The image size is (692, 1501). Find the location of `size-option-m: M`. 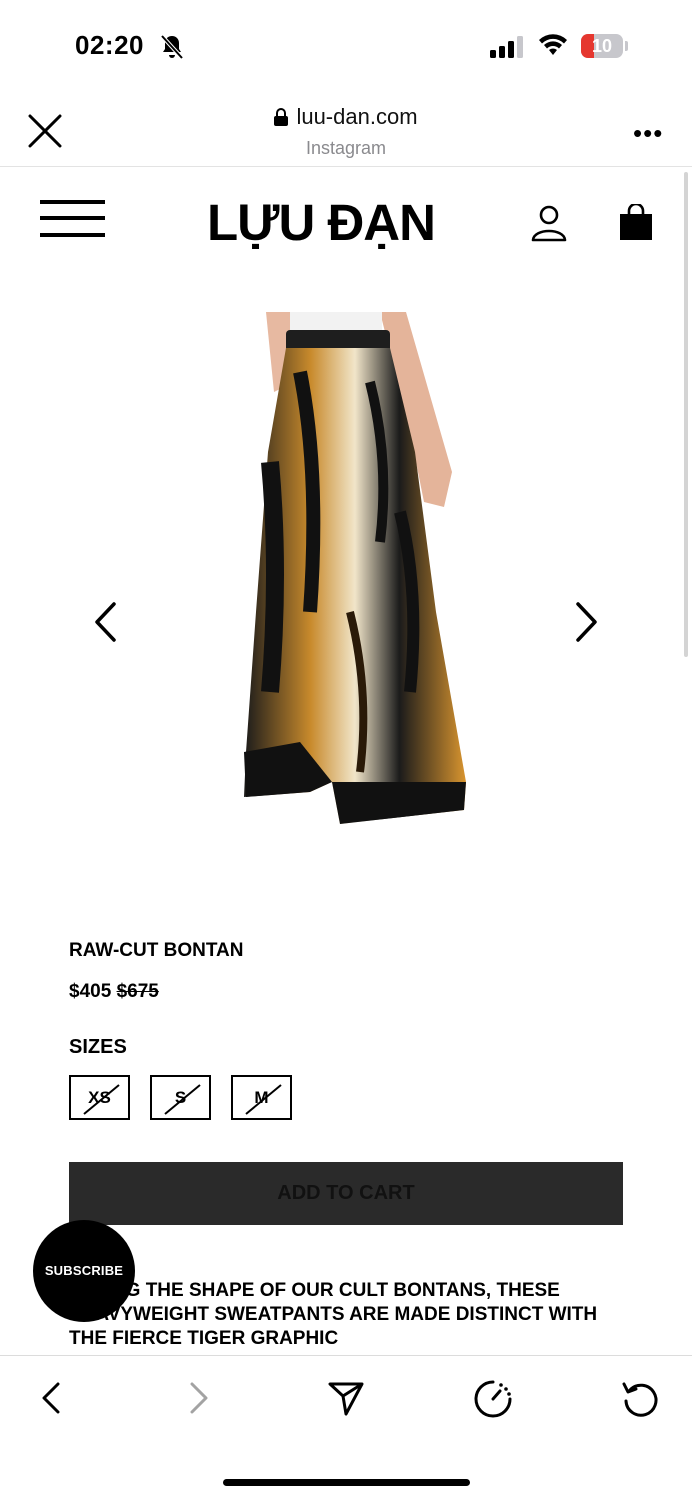

size-option-m: M is located at coordinates (261, 1097).